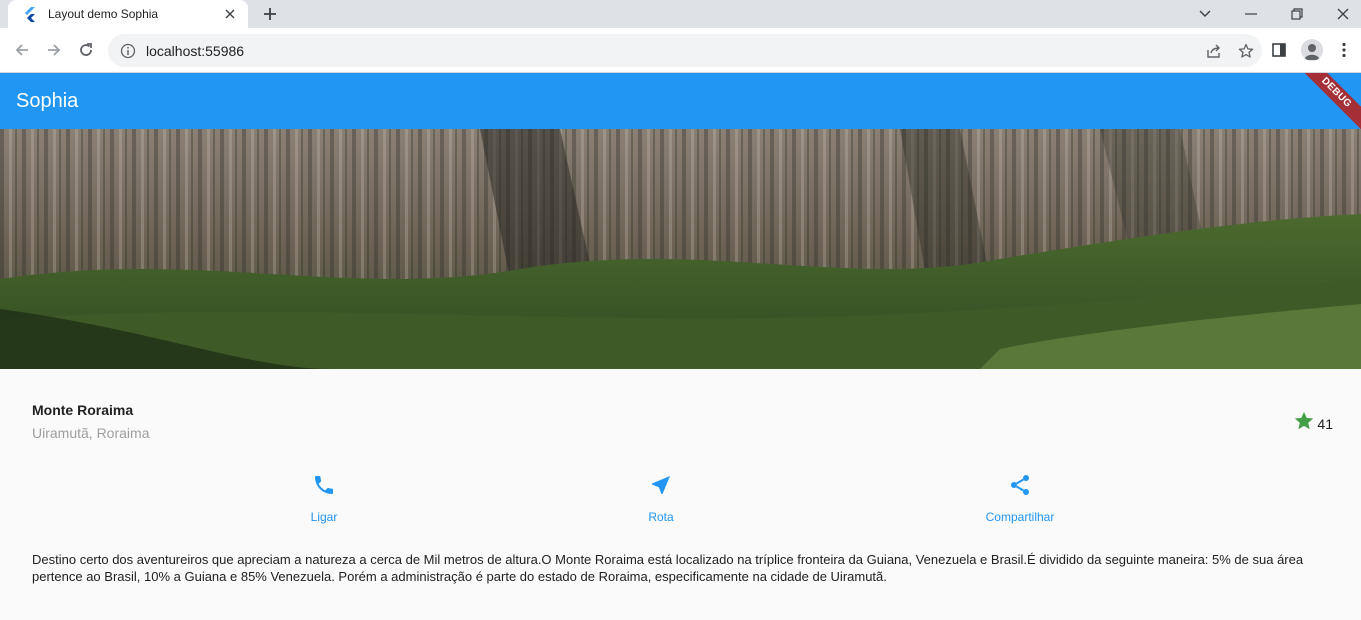  What do you see at coordinates (230, 14) in the screenshot?
I see `close-tab-icon` at bounding box center [230, 14].